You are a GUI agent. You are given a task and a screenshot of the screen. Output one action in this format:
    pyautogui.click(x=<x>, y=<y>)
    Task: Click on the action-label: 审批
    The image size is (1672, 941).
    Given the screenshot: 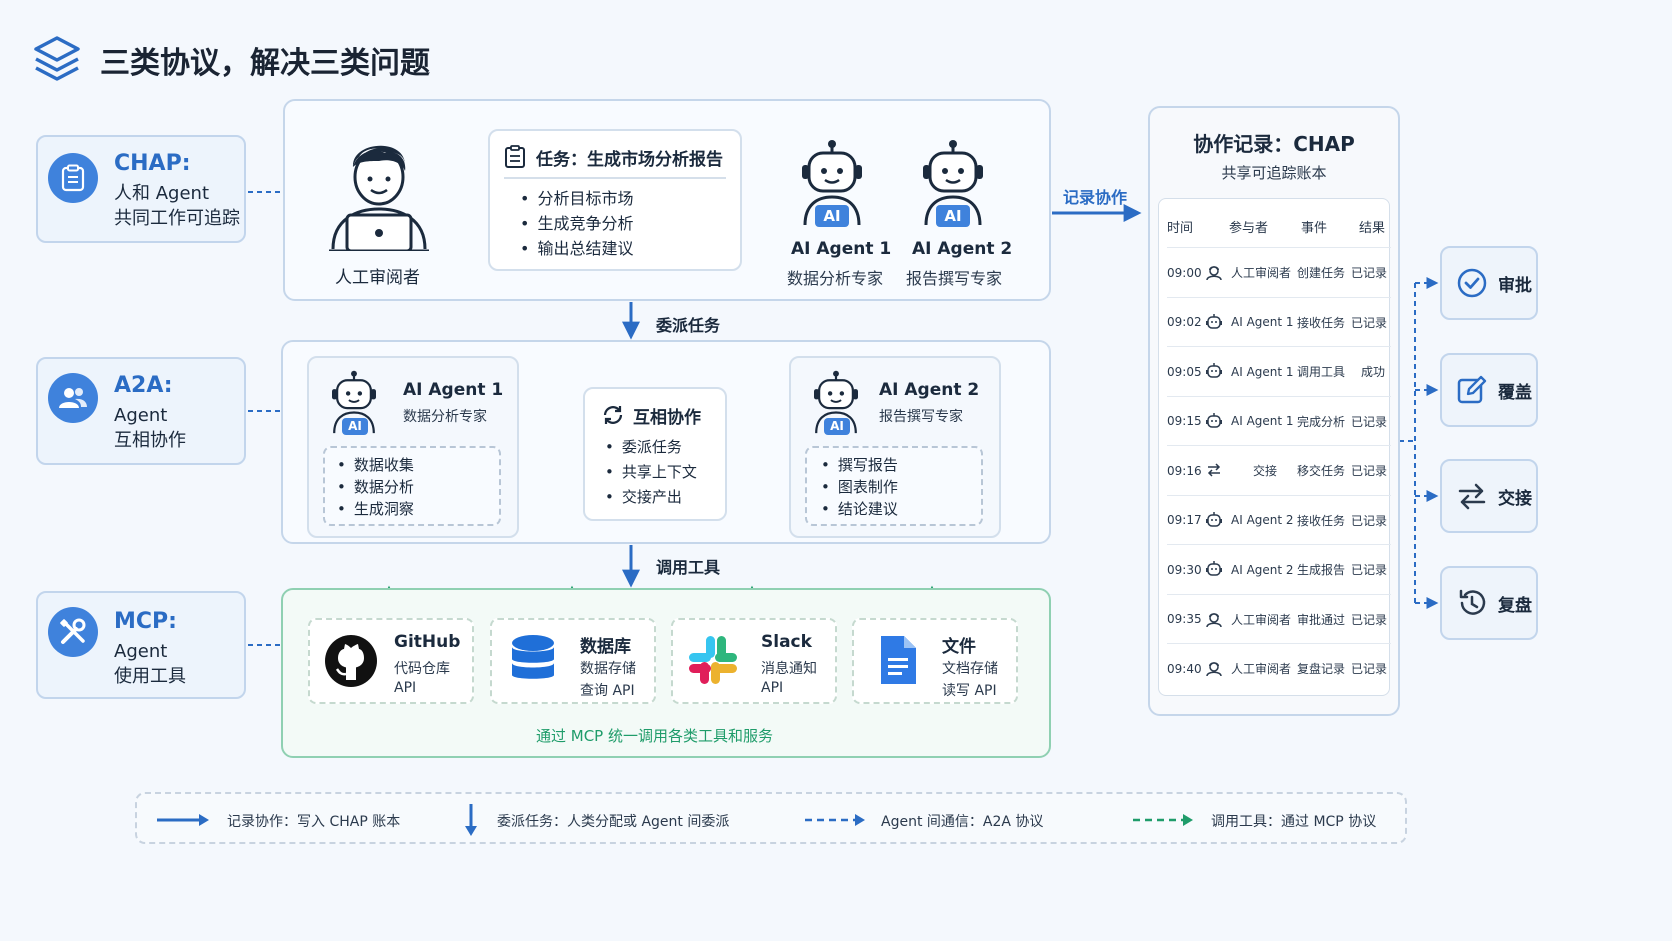 What is the action you would take?
    pyautogui.click(x=1515, y=285)
    